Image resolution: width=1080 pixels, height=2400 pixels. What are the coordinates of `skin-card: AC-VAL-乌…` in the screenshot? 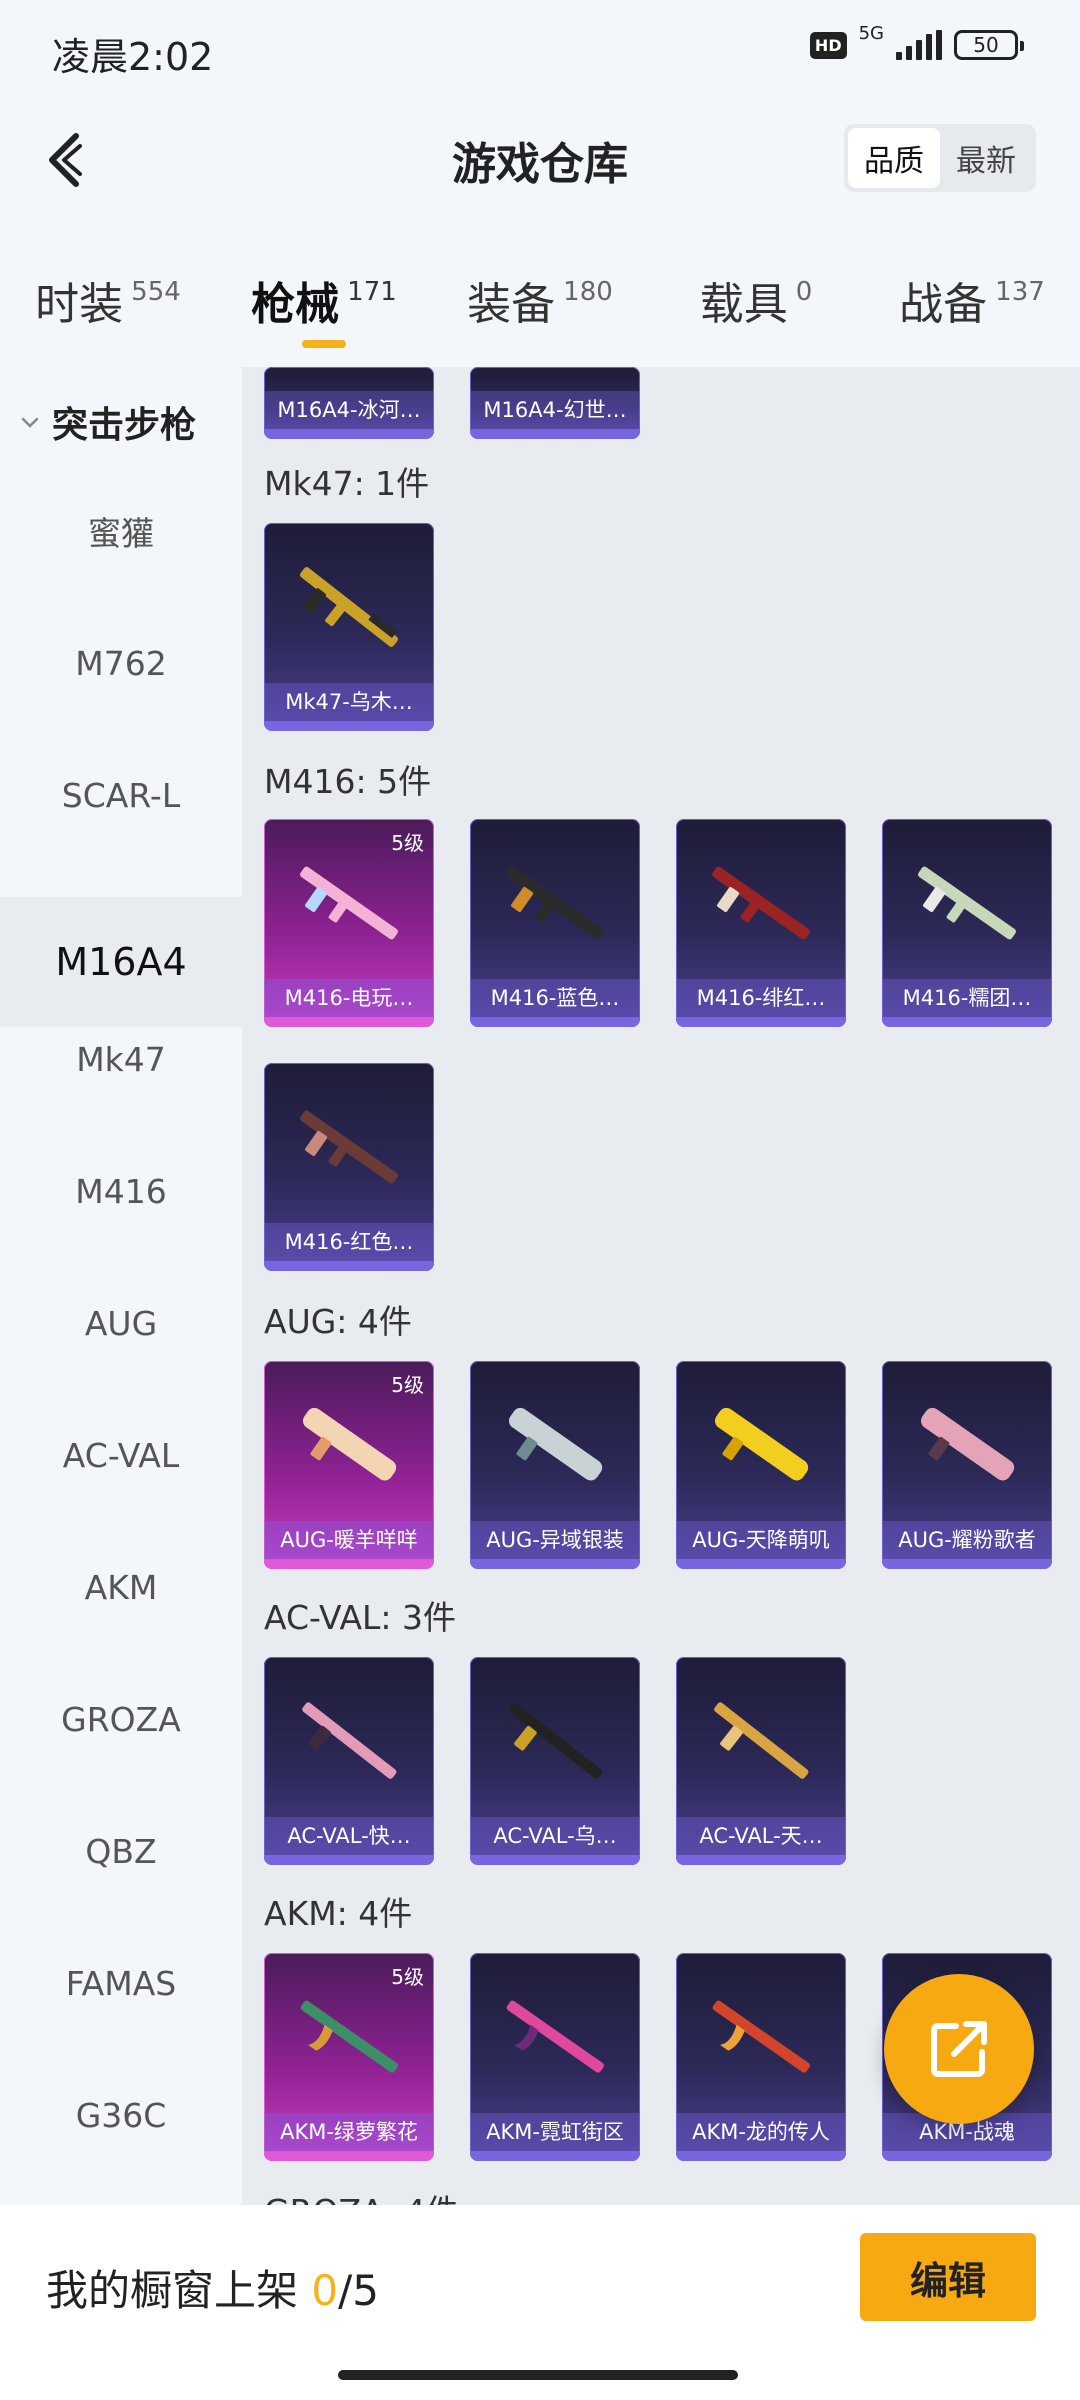 It's located at (555, 1761).